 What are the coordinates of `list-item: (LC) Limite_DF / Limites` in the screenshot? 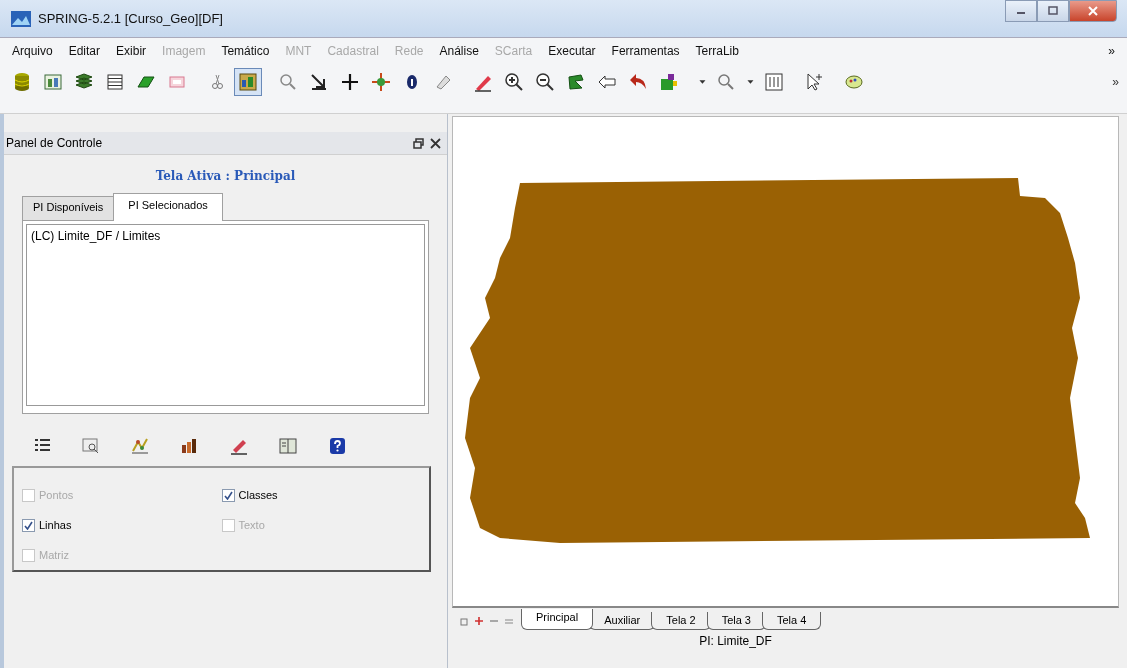 It's located at (225, 236).